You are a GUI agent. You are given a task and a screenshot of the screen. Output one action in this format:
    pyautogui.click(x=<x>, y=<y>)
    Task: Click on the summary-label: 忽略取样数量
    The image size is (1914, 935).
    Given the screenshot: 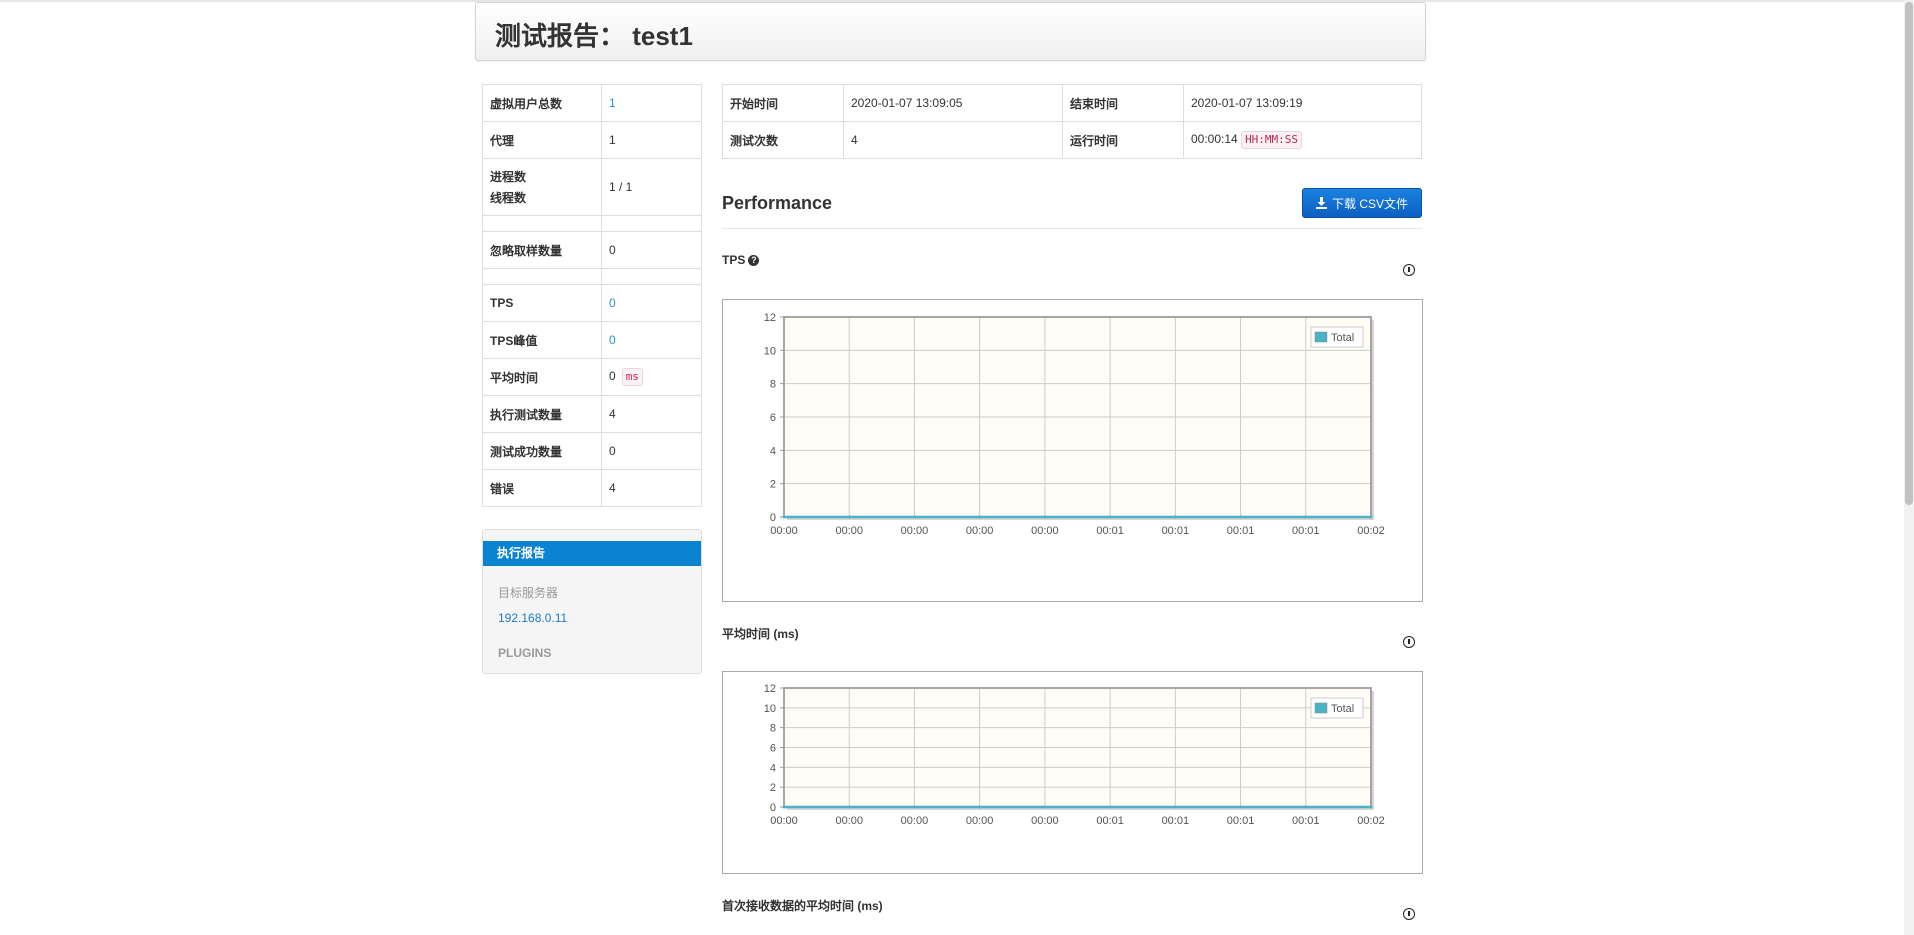 What is the action you would take?
    pyautogui.click(x=542, y=250)
    